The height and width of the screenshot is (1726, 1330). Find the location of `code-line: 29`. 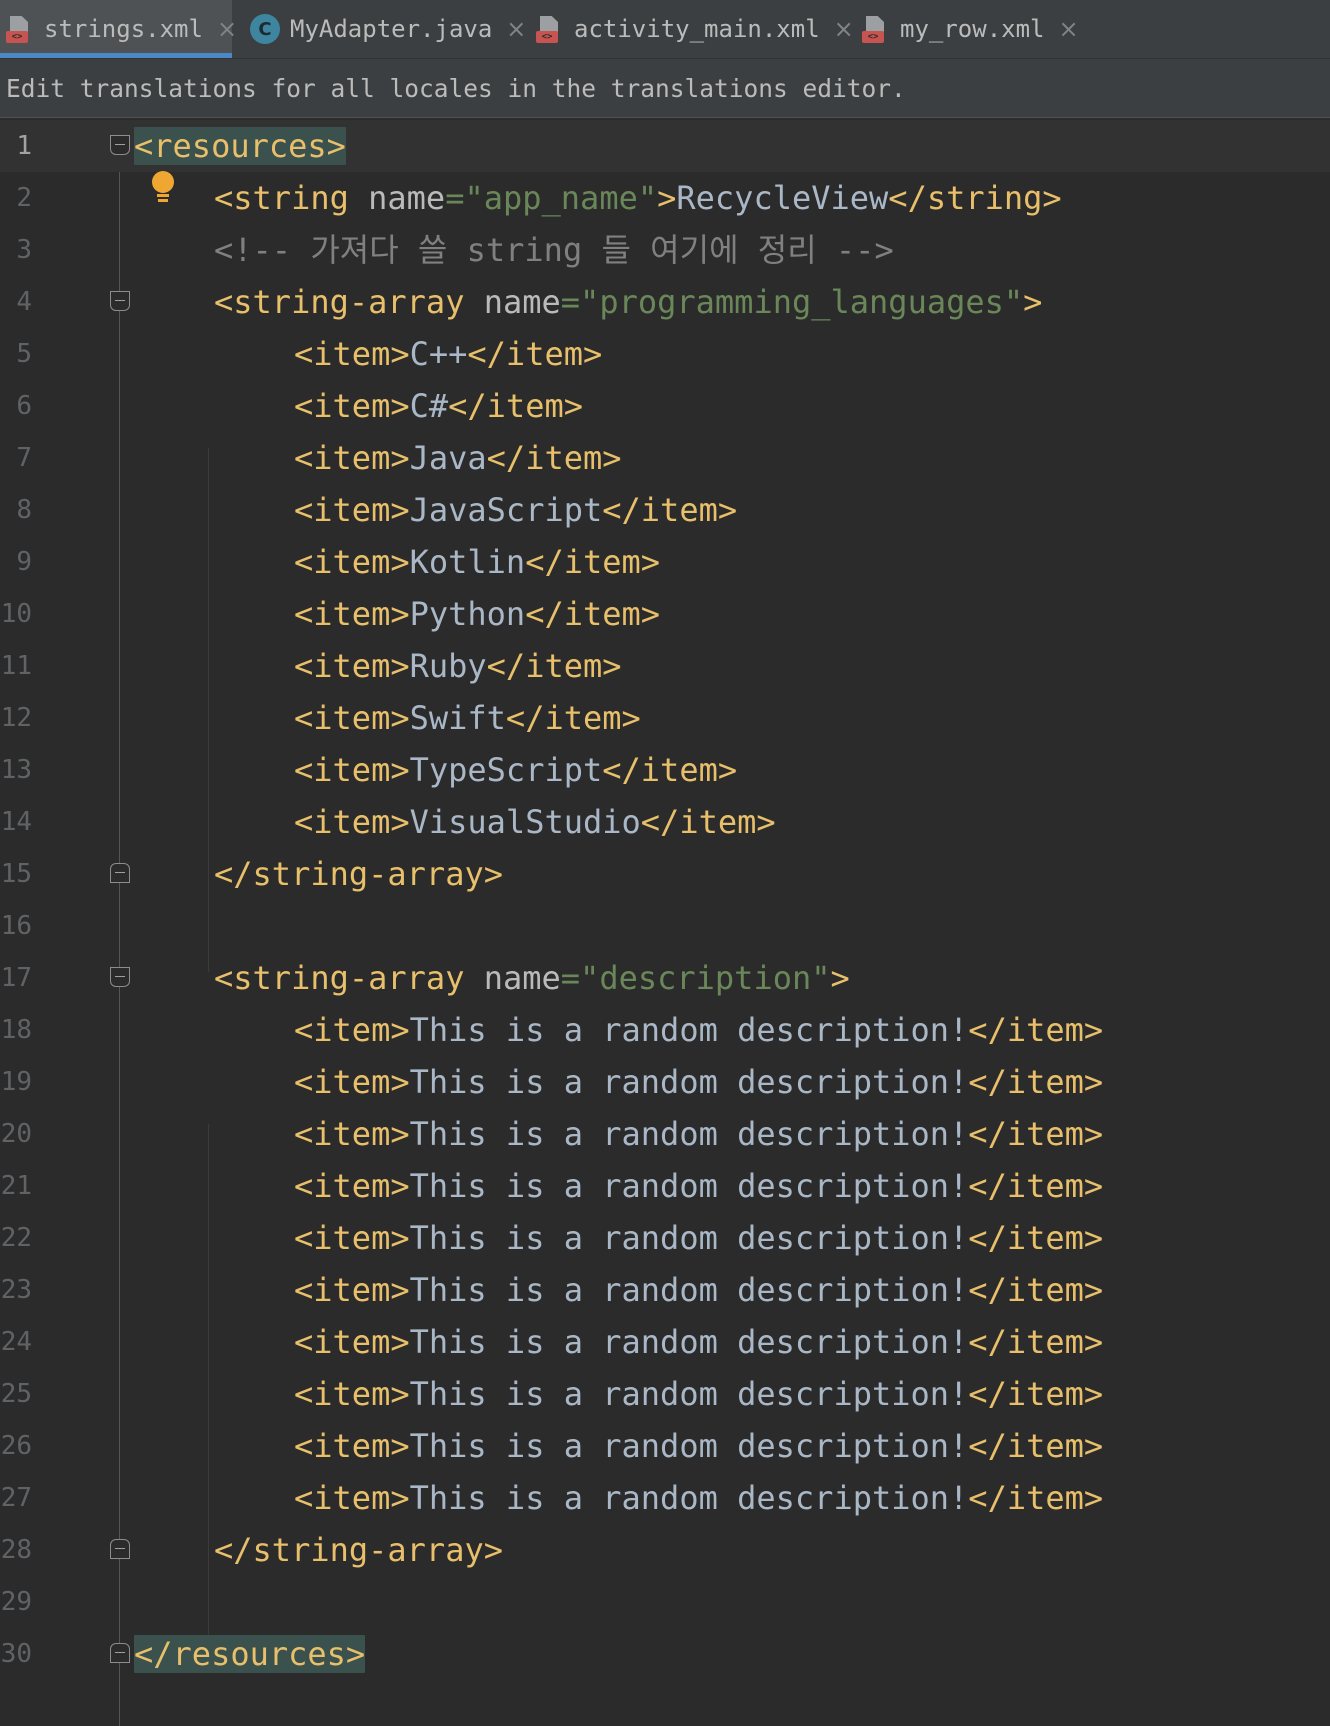

code-line: 29 is located at coordinates (665, 1602).